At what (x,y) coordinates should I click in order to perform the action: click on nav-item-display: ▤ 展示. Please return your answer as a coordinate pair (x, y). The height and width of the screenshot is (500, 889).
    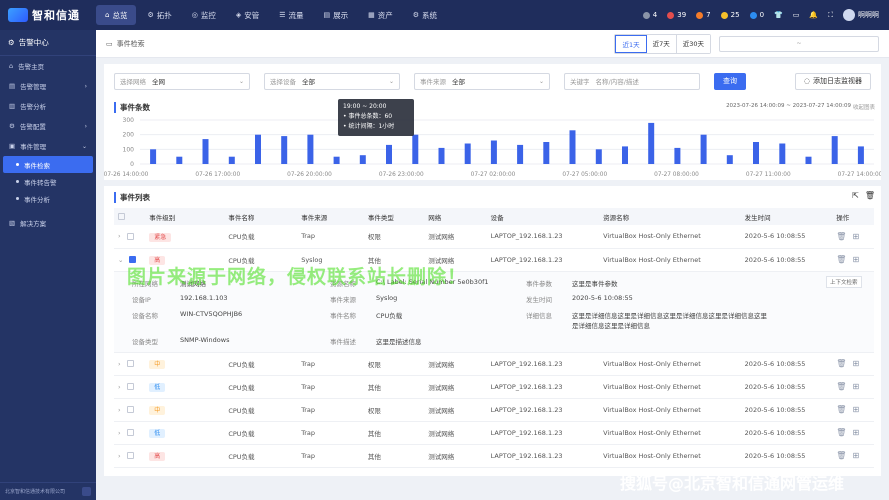
    Looking at the image, I should click on (336, 15).